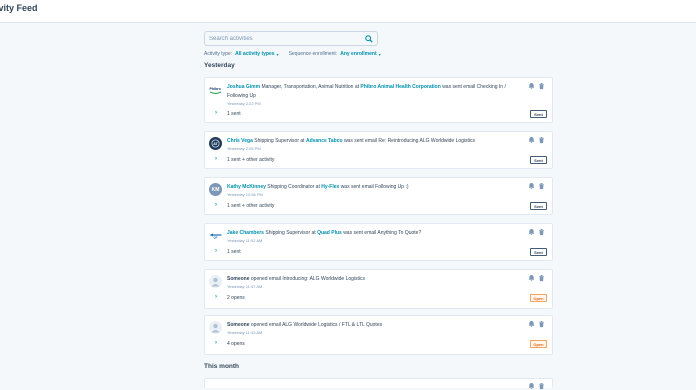  I want to click on page-title: ivity Feed, so click(19, 8).